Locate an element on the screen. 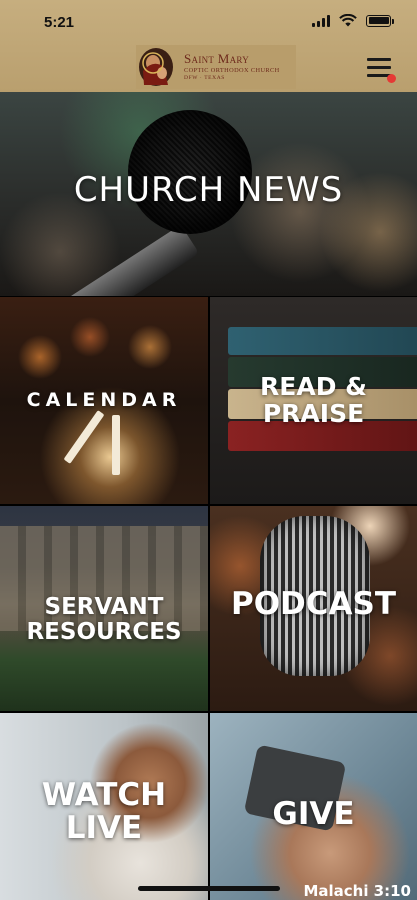  tile-read-praise: READ & PRAISE is located at coordinates (313, 400).